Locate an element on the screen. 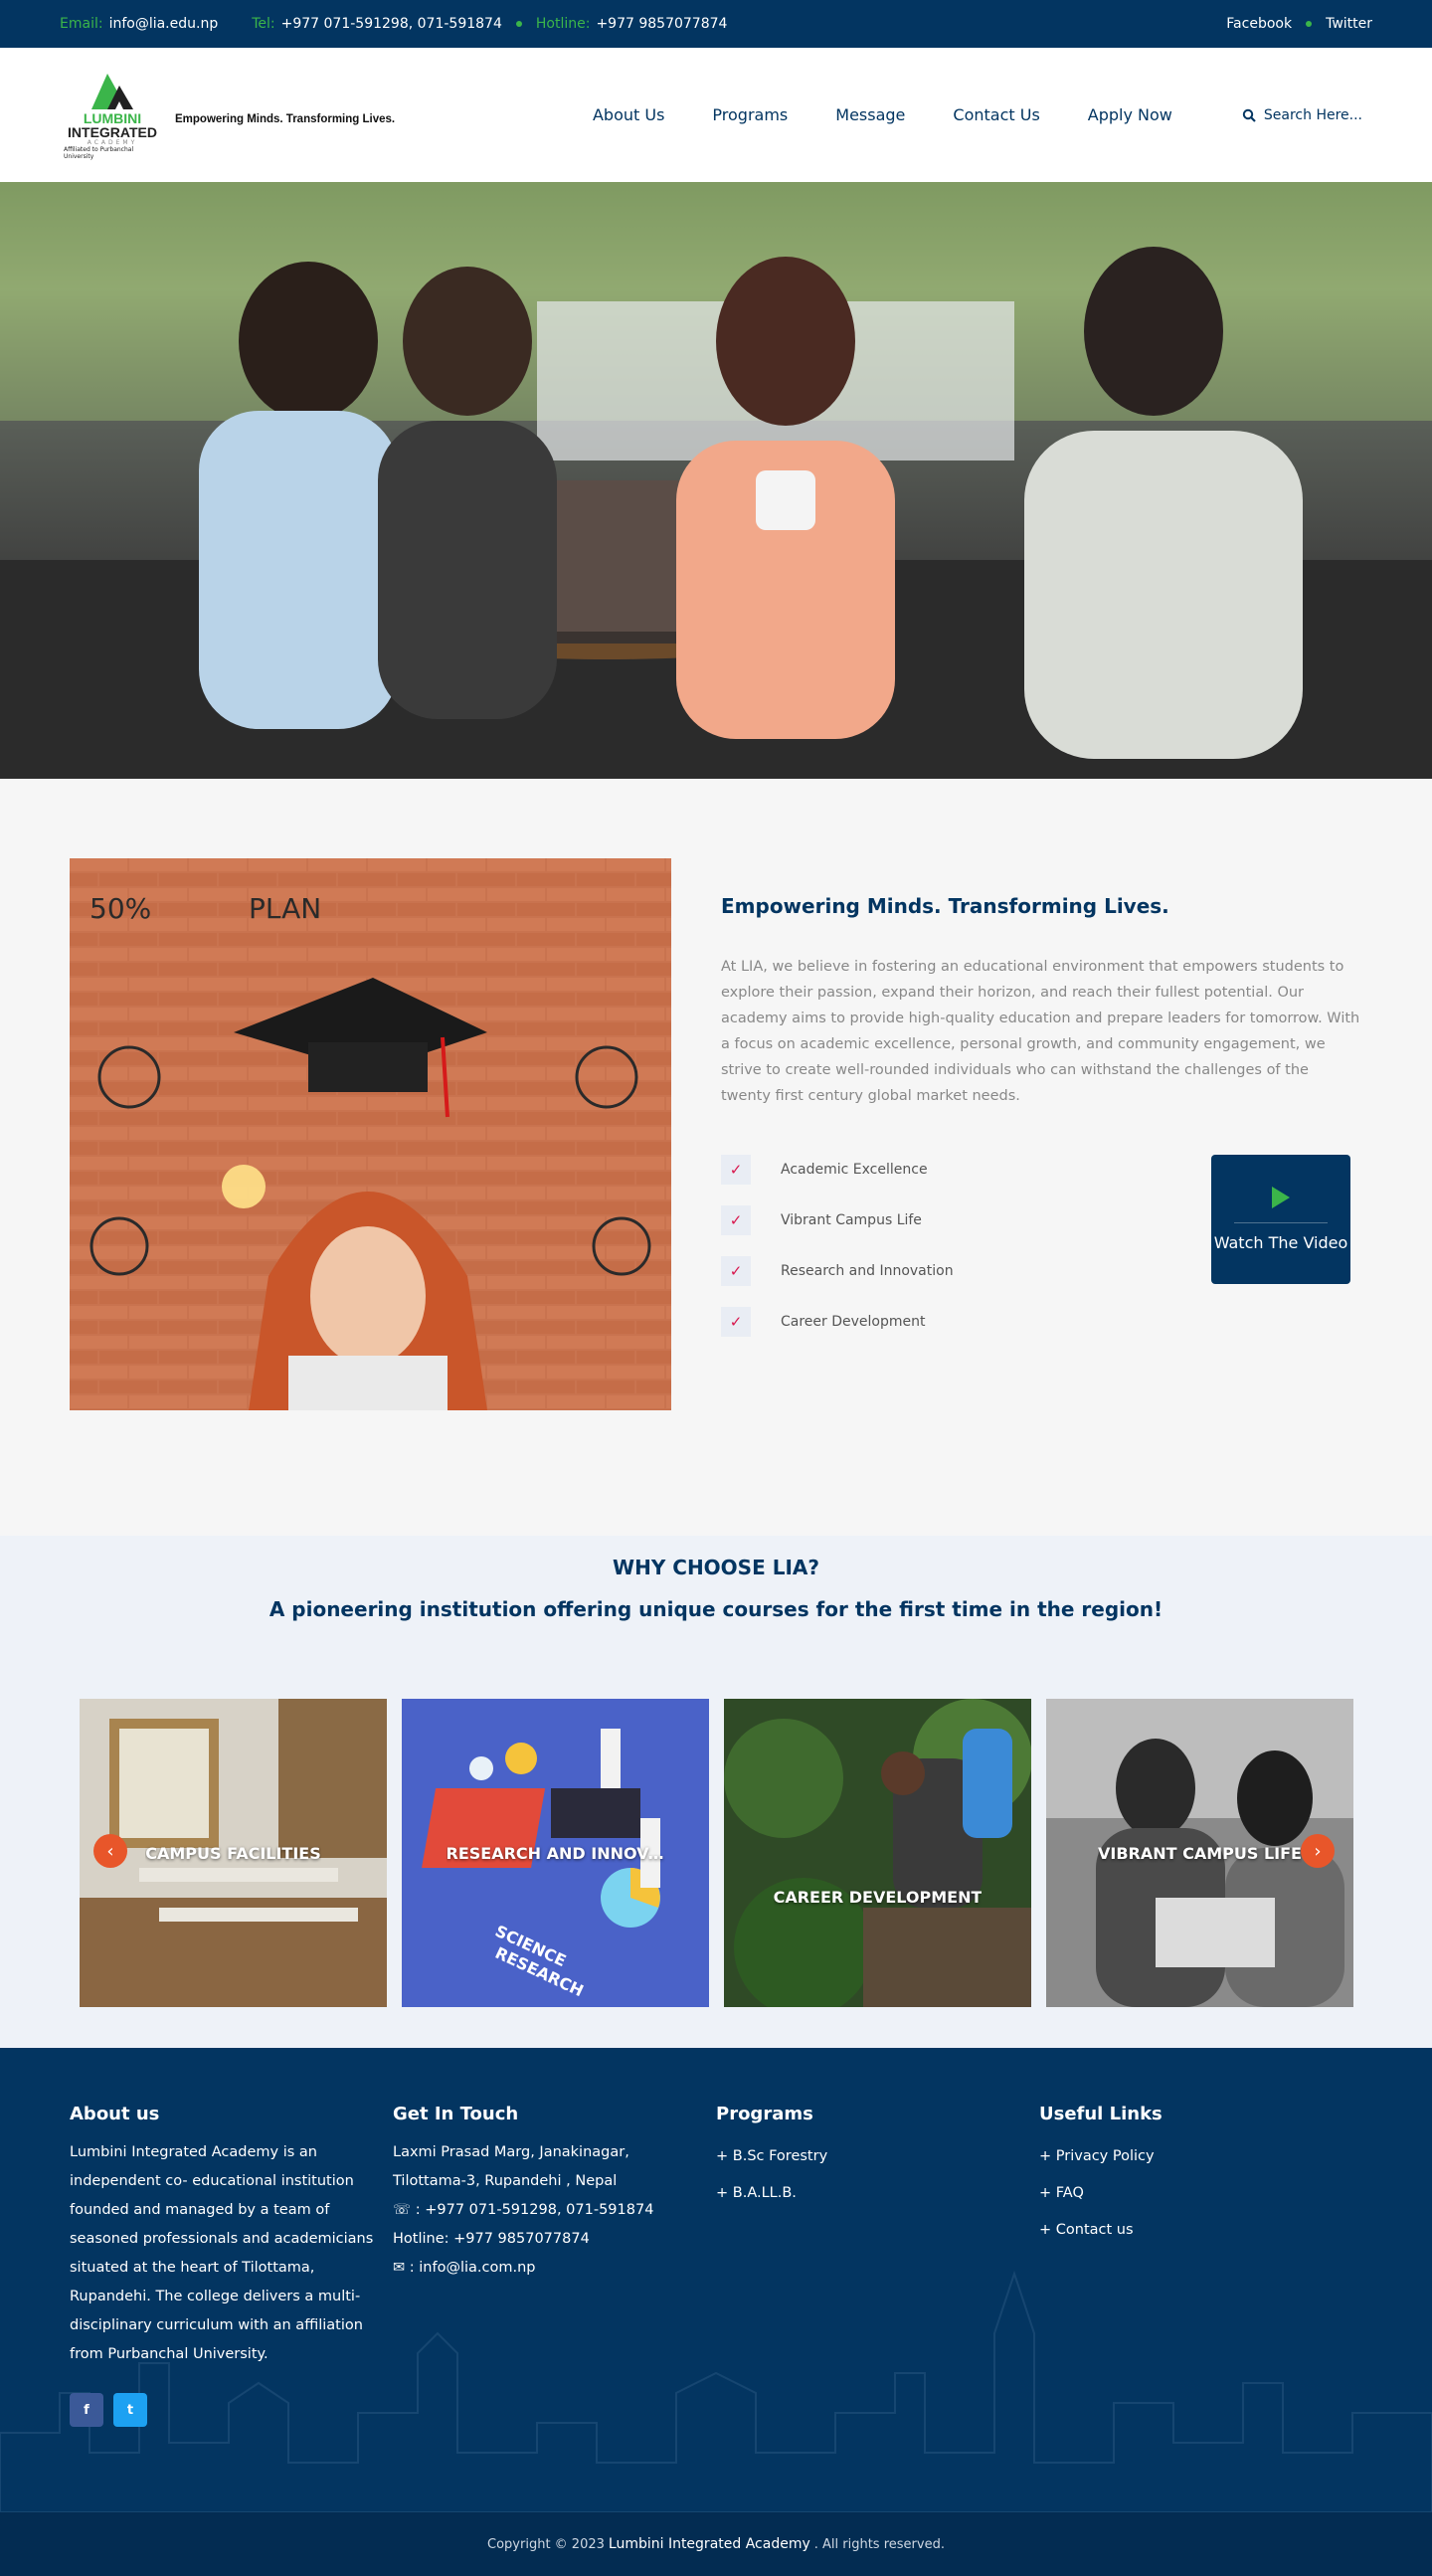  nav-message: Message is located at coordinates (870, 114).